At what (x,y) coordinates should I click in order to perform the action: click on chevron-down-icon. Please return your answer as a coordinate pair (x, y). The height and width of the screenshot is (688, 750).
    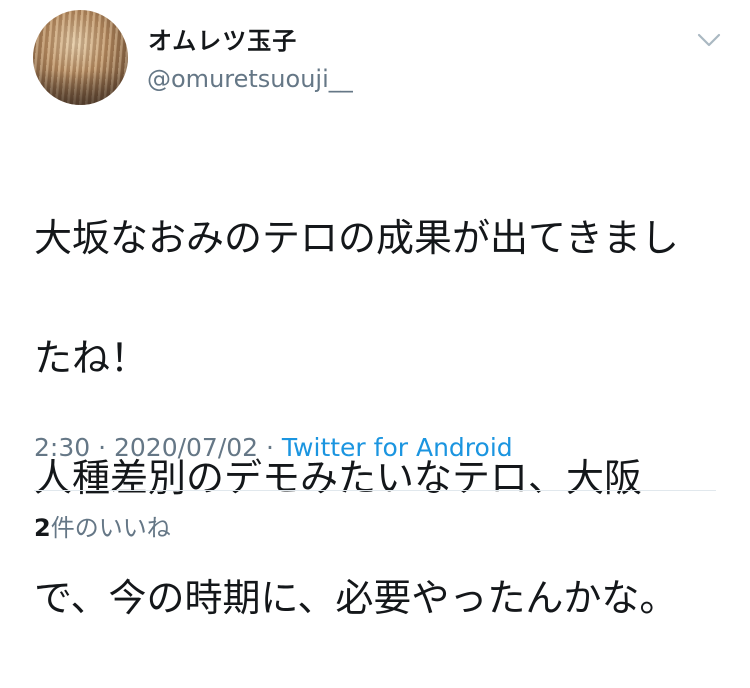
    Looking at the image, I should click on (709, 40).